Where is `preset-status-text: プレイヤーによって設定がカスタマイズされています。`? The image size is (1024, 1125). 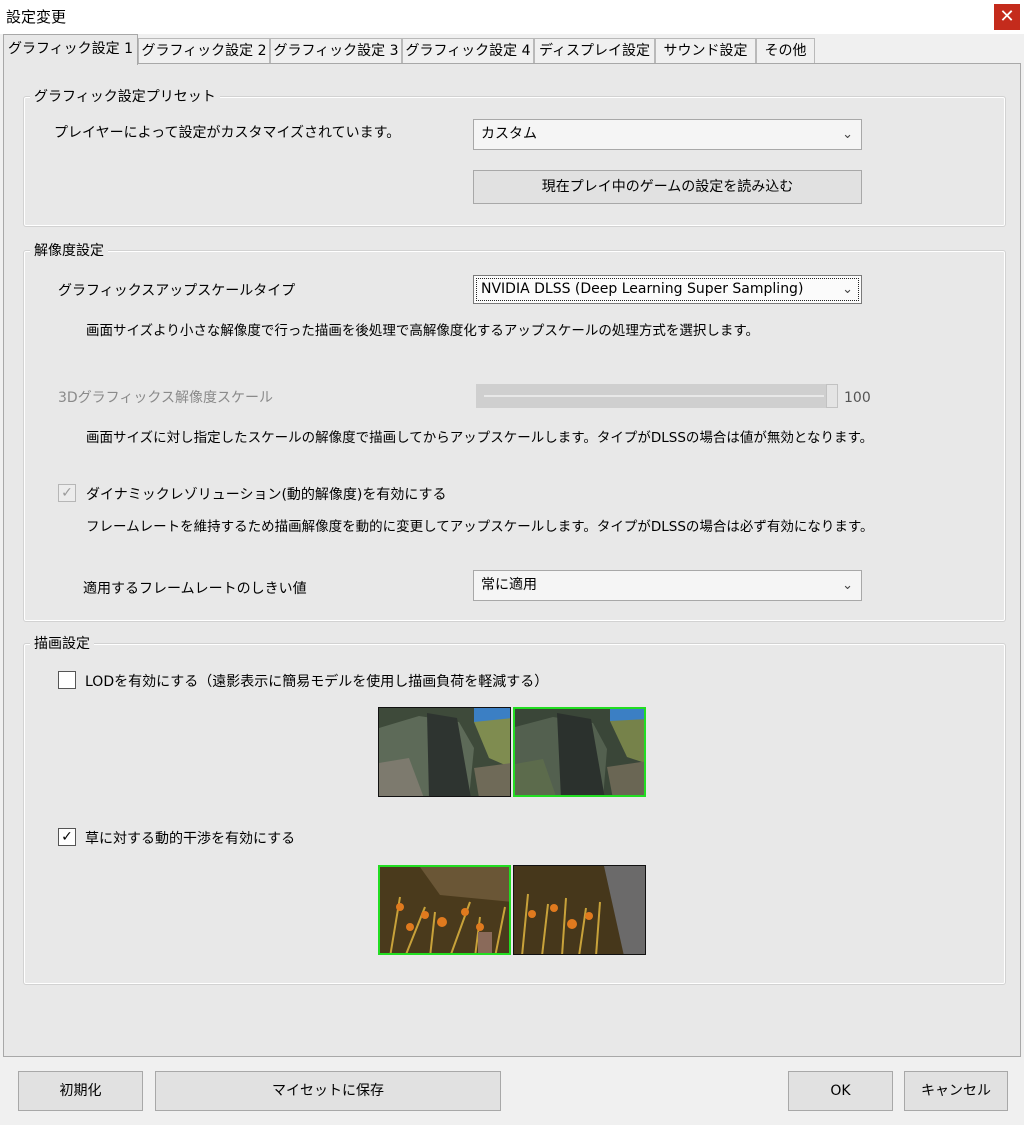
preset-status-text: プレイヤーによって設定がカスタマイズされています。 is located at coordinates (227, 133).